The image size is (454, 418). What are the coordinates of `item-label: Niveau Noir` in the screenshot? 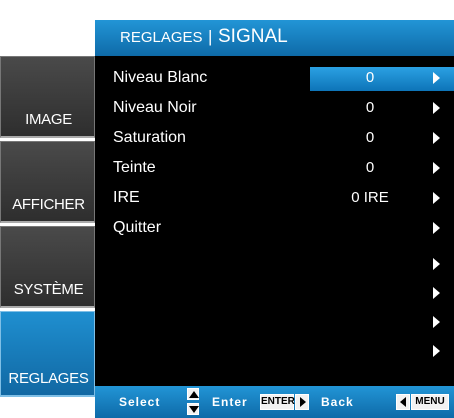 It's located at (155, 107).